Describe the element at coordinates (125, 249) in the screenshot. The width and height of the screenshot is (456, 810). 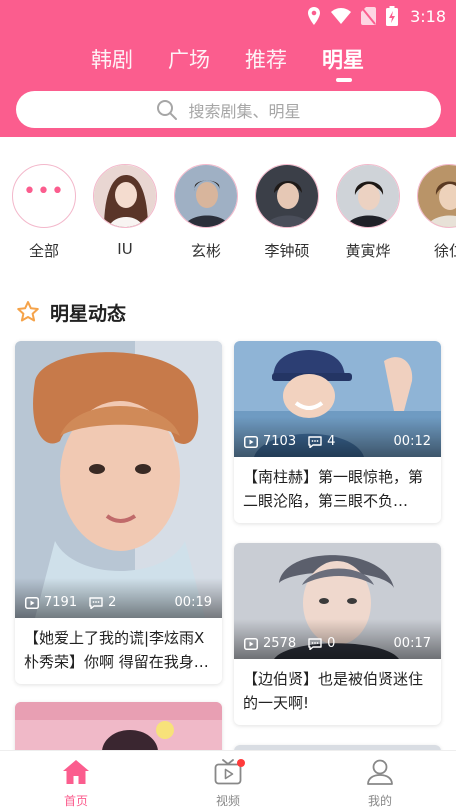
I see `star-name: IU` at that location.